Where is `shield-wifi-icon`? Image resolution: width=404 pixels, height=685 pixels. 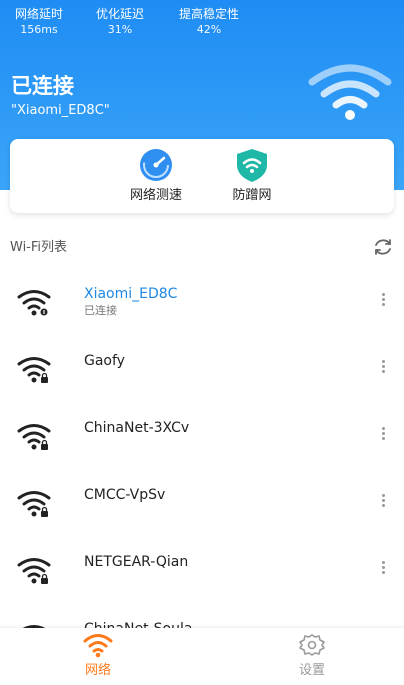
shield-wifi-icon is located at coordinates (252, 165).